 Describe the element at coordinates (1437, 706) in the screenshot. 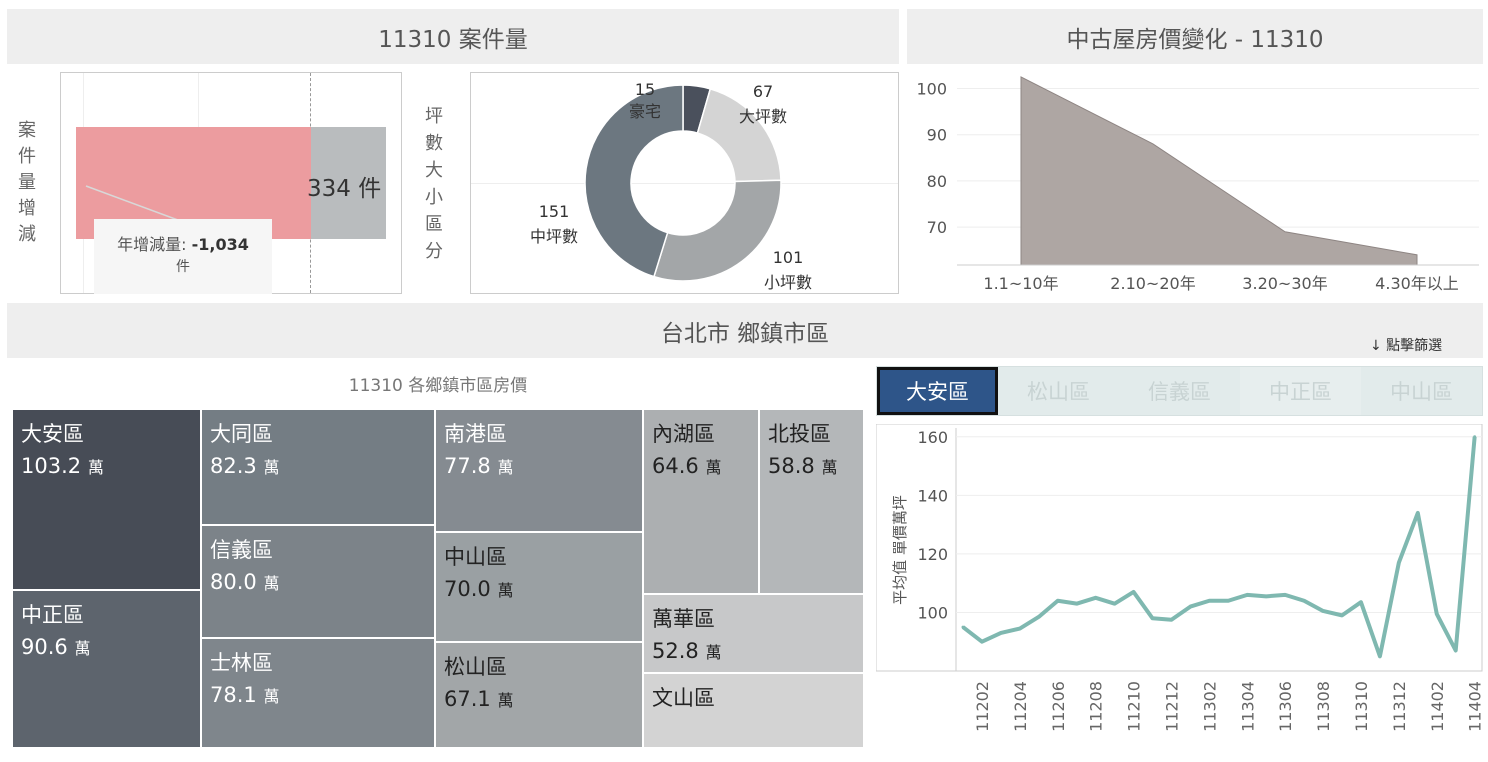

I see `x-tick-label: 11402` at that location.